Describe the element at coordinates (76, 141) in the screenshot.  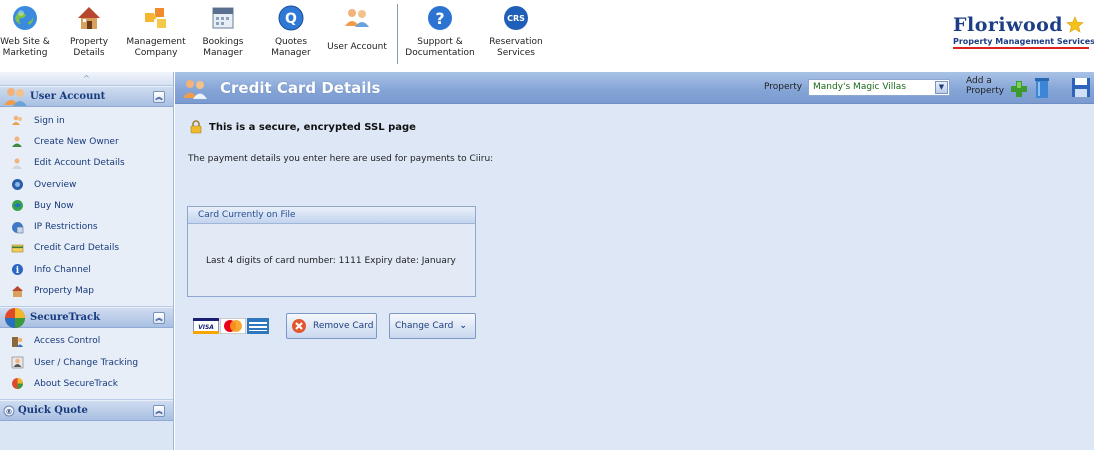
I see `sidebar-item-label: Create New Owner` at that location.